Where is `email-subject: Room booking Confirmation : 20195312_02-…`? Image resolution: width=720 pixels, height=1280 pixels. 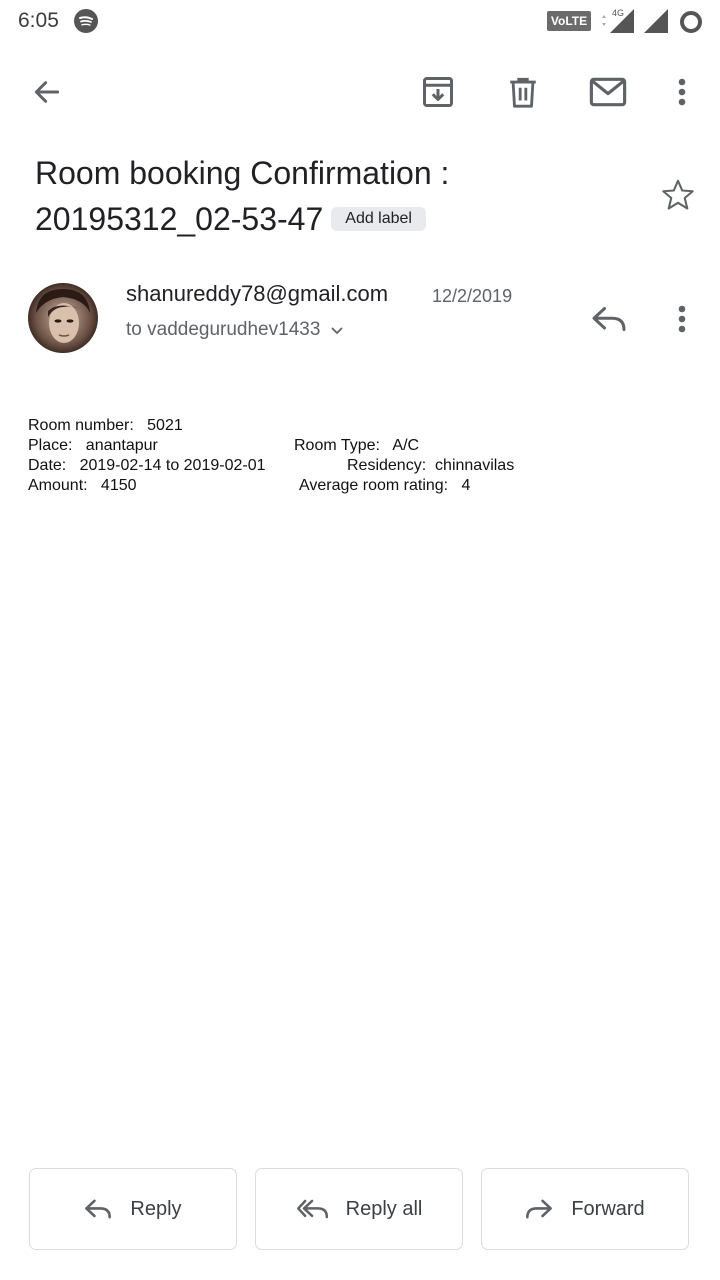
email-subject: Room booking Confirmation : 20195312_02-… is located at coordinates (335, 196).